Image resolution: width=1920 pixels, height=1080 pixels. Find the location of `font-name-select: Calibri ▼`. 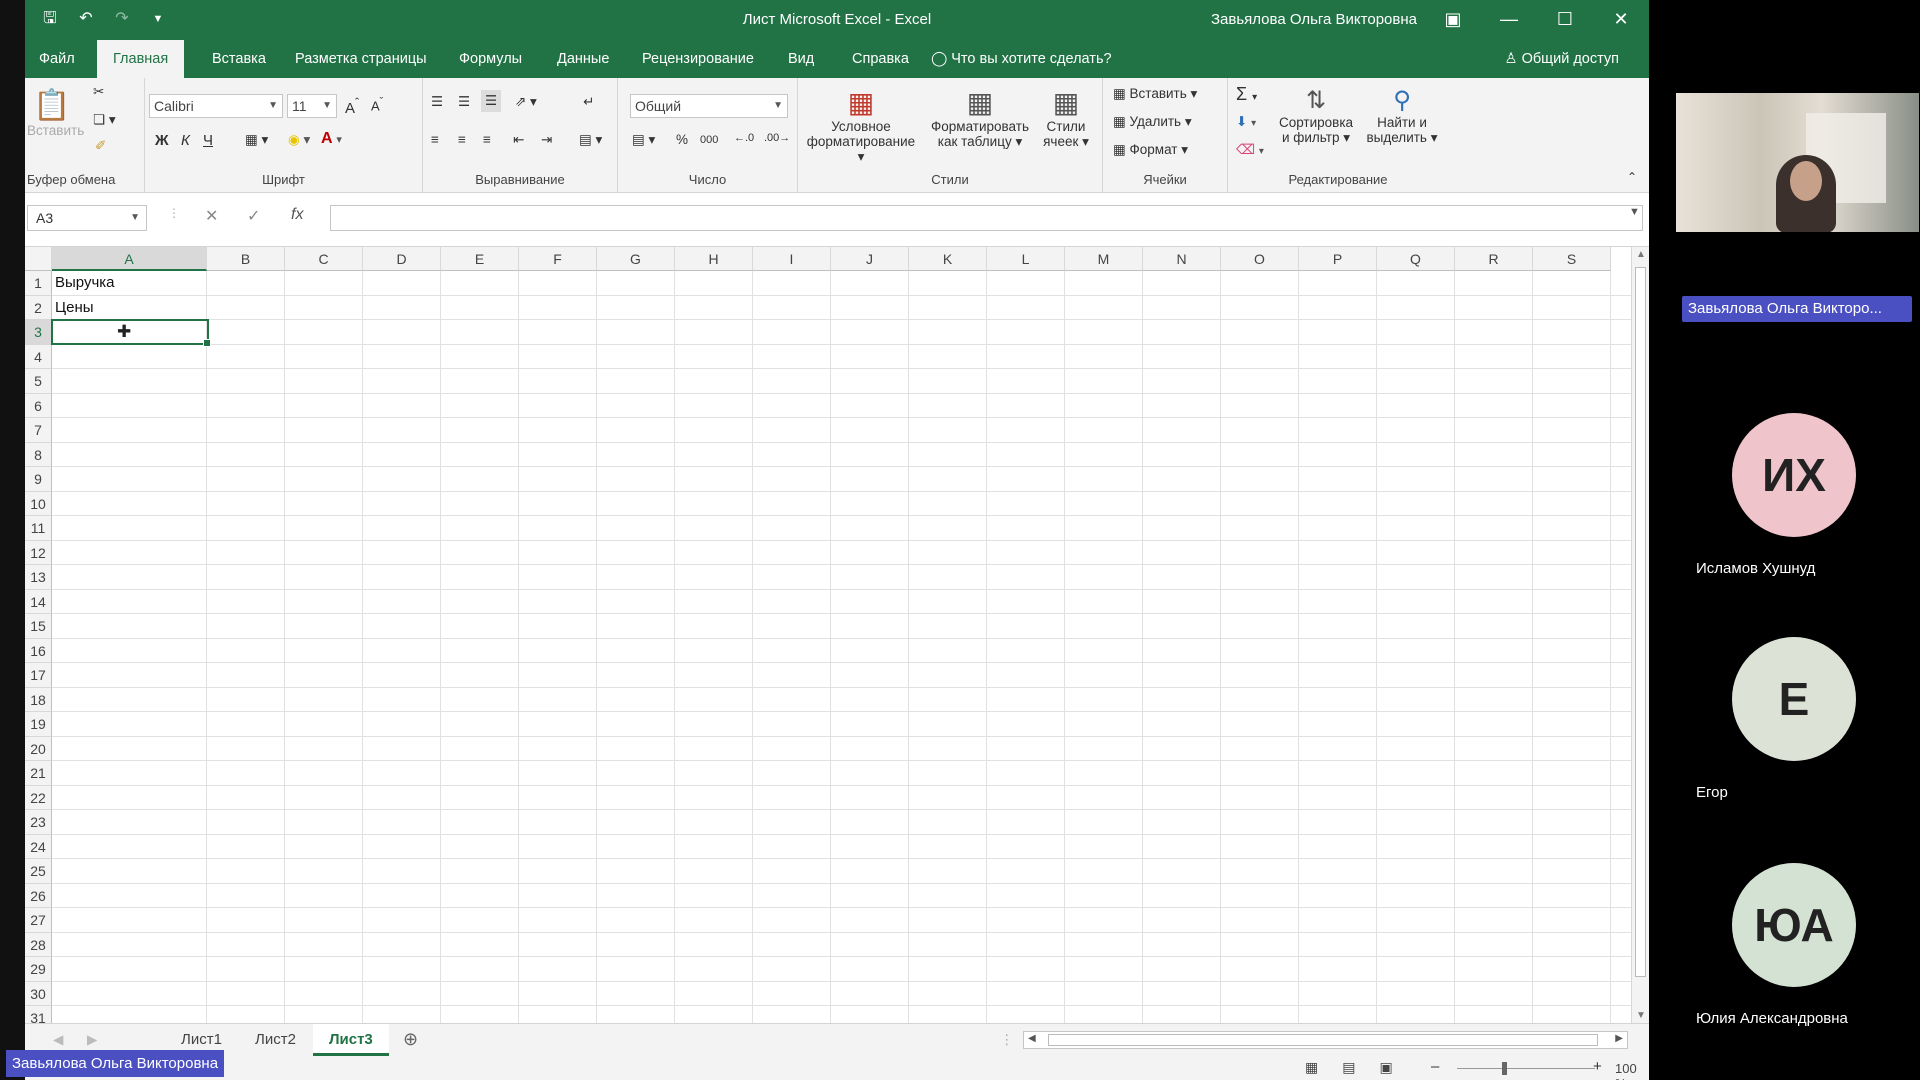

font-name-select: Calibri ▼ is located at coordinates (216, 106).